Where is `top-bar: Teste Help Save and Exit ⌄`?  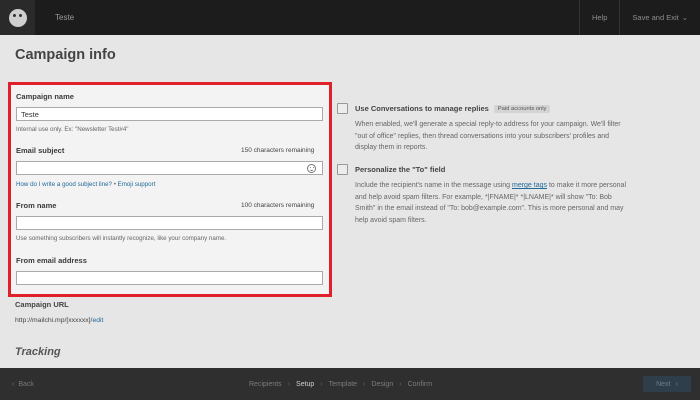
top-bar: Teste Help Save and Exit ⌄ is located at coordinates (350, 17).